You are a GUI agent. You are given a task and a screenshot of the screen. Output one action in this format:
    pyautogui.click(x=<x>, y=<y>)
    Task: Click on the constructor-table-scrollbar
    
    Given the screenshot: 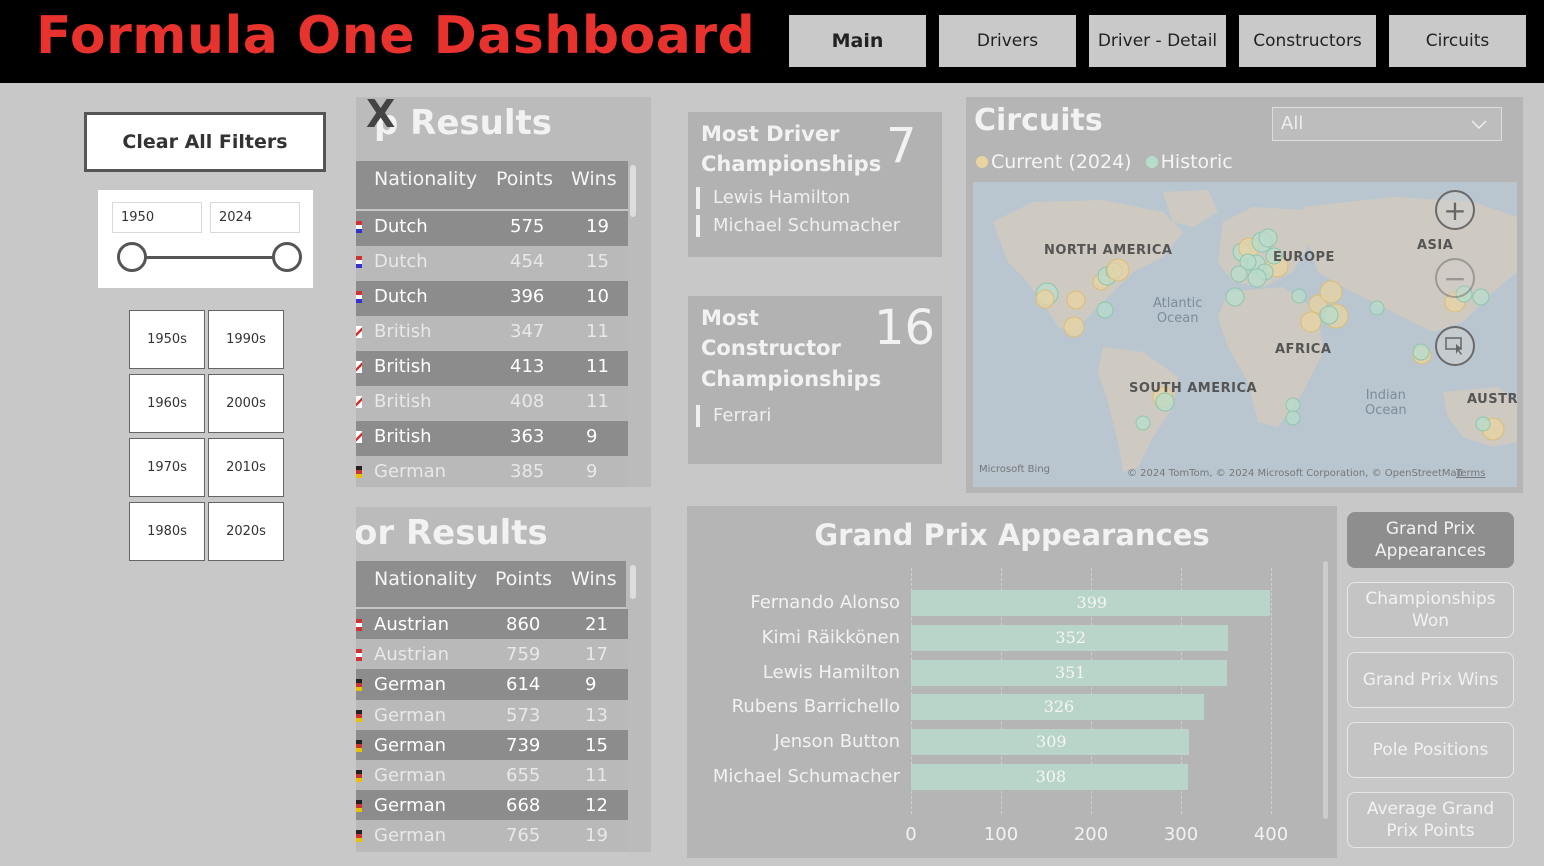 What is the action you would take?
    pyautogui.click(x=633, y=582)
    